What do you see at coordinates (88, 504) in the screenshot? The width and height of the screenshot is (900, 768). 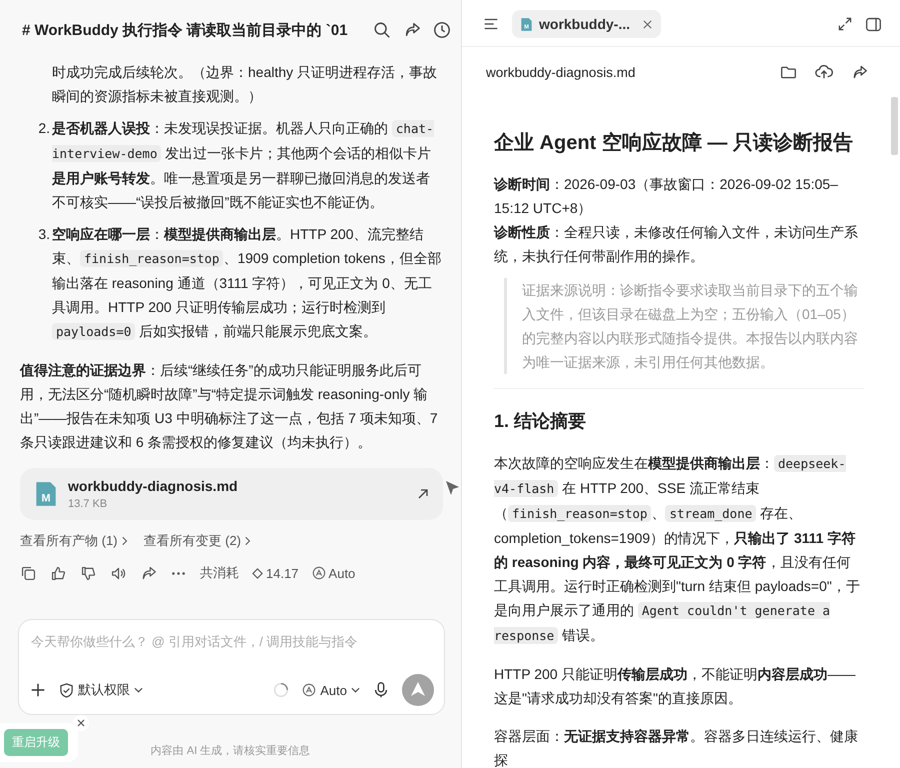 I see `file-size: 13.7 KB` at bounding box center [88, 504].